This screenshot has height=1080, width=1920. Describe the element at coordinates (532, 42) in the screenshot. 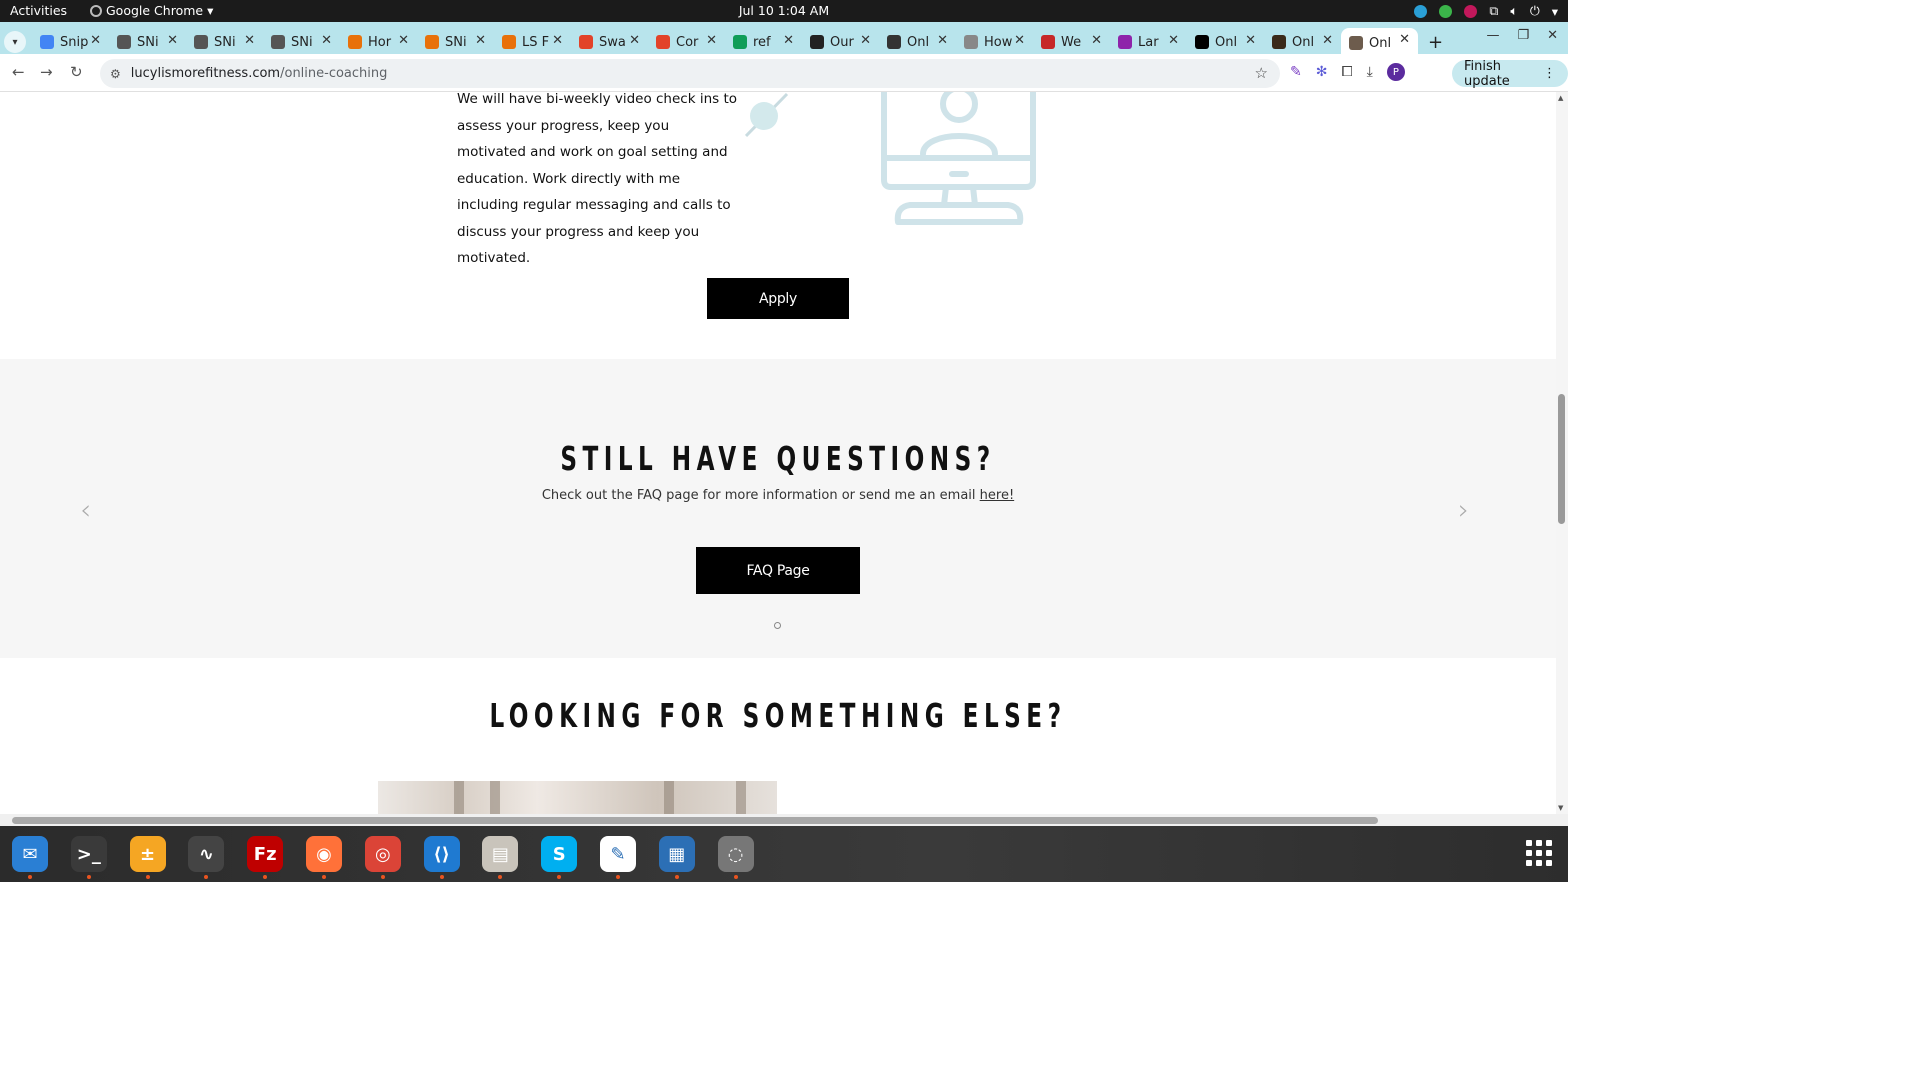

I see `browser-tab: LS F ✕` at that location.